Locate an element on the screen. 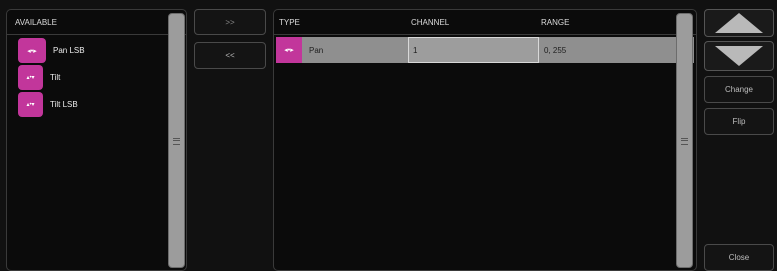  available-item-tilt-lsb: ▴•▾ Tilt LSB is located at coordinates (48, 104).